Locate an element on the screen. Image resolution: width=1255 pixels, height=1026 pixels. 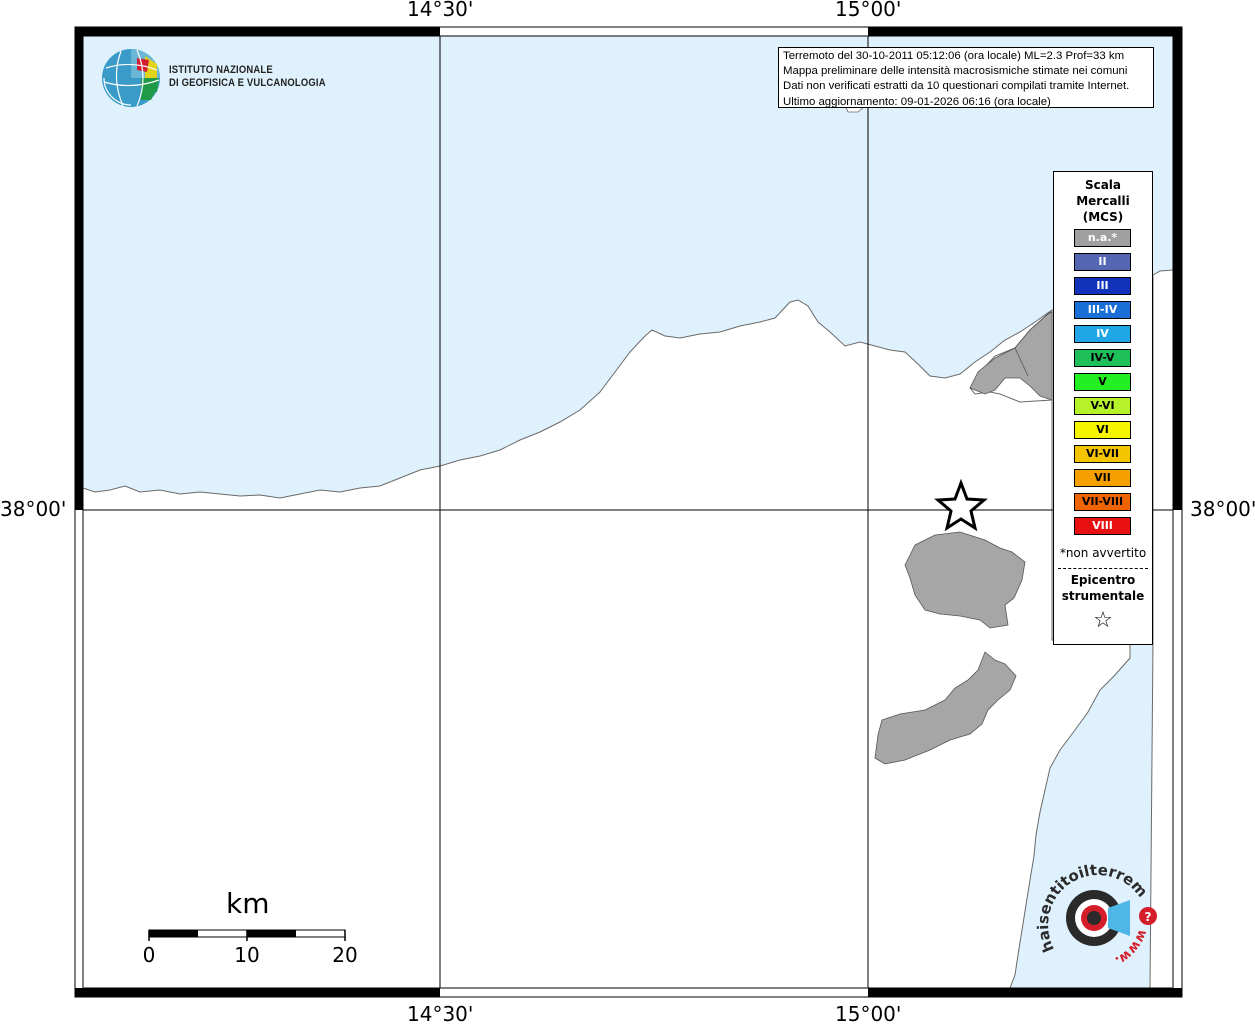
ingv-line-2: DI GEOFISICA E VULCANOLOGIA is located at coordinates (247, 83).